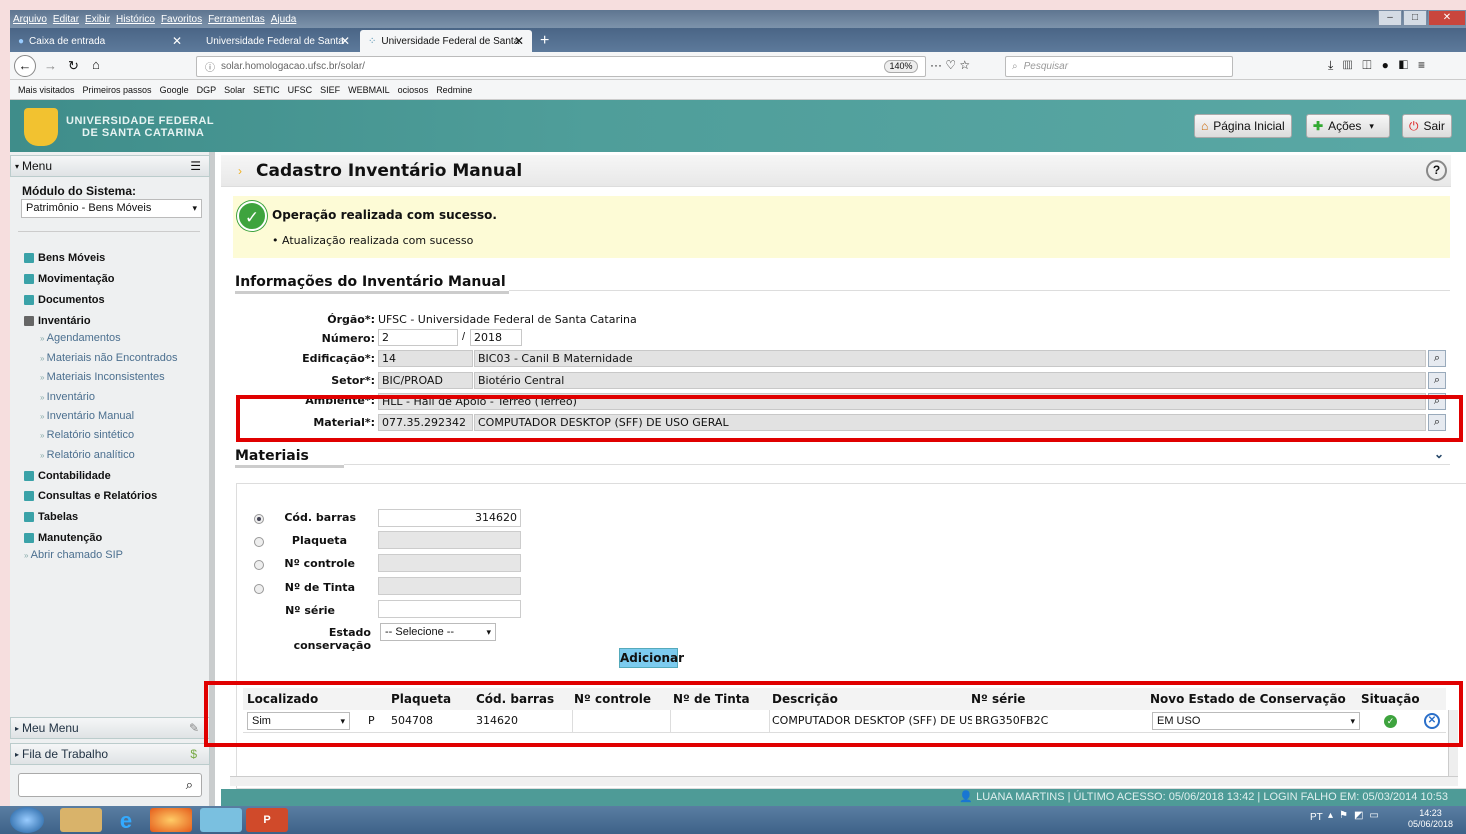  What do you see at coordinates (1390, 18) in the screenshot?
I see `minimize-icon: –` at bounding box center [1390, 18].